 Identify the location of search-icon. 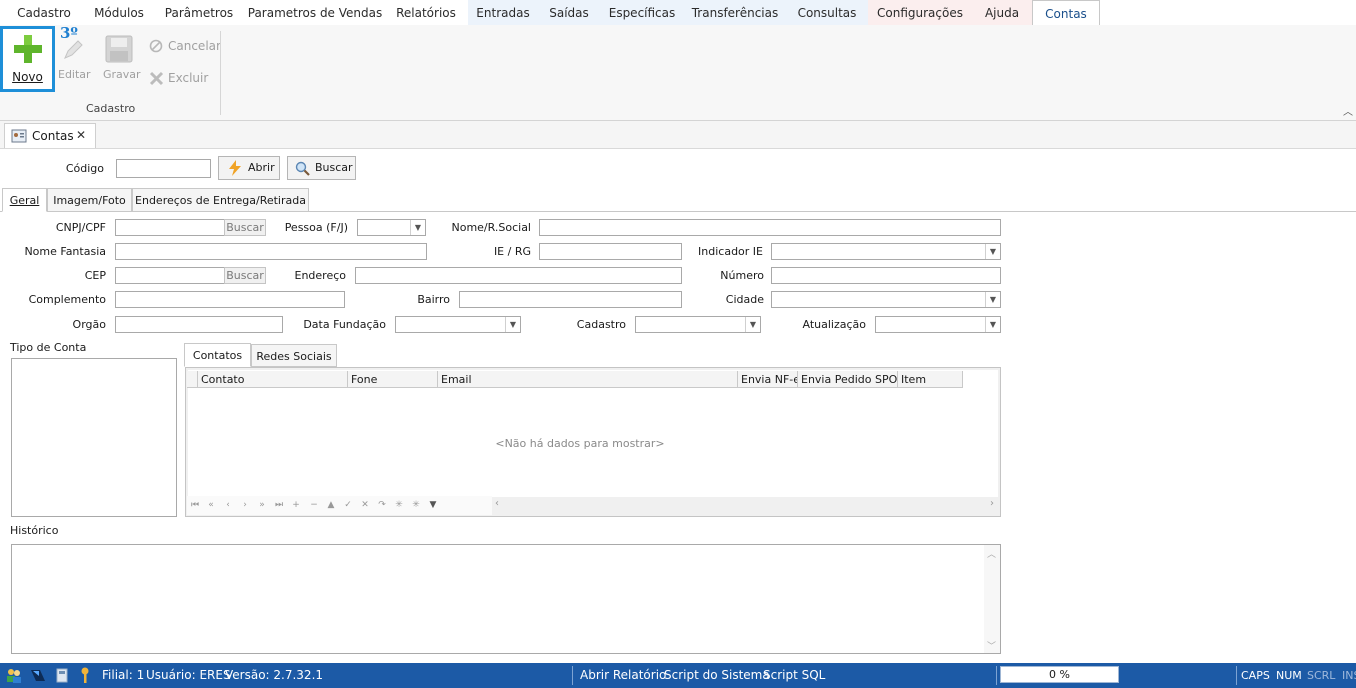
(302, 168).